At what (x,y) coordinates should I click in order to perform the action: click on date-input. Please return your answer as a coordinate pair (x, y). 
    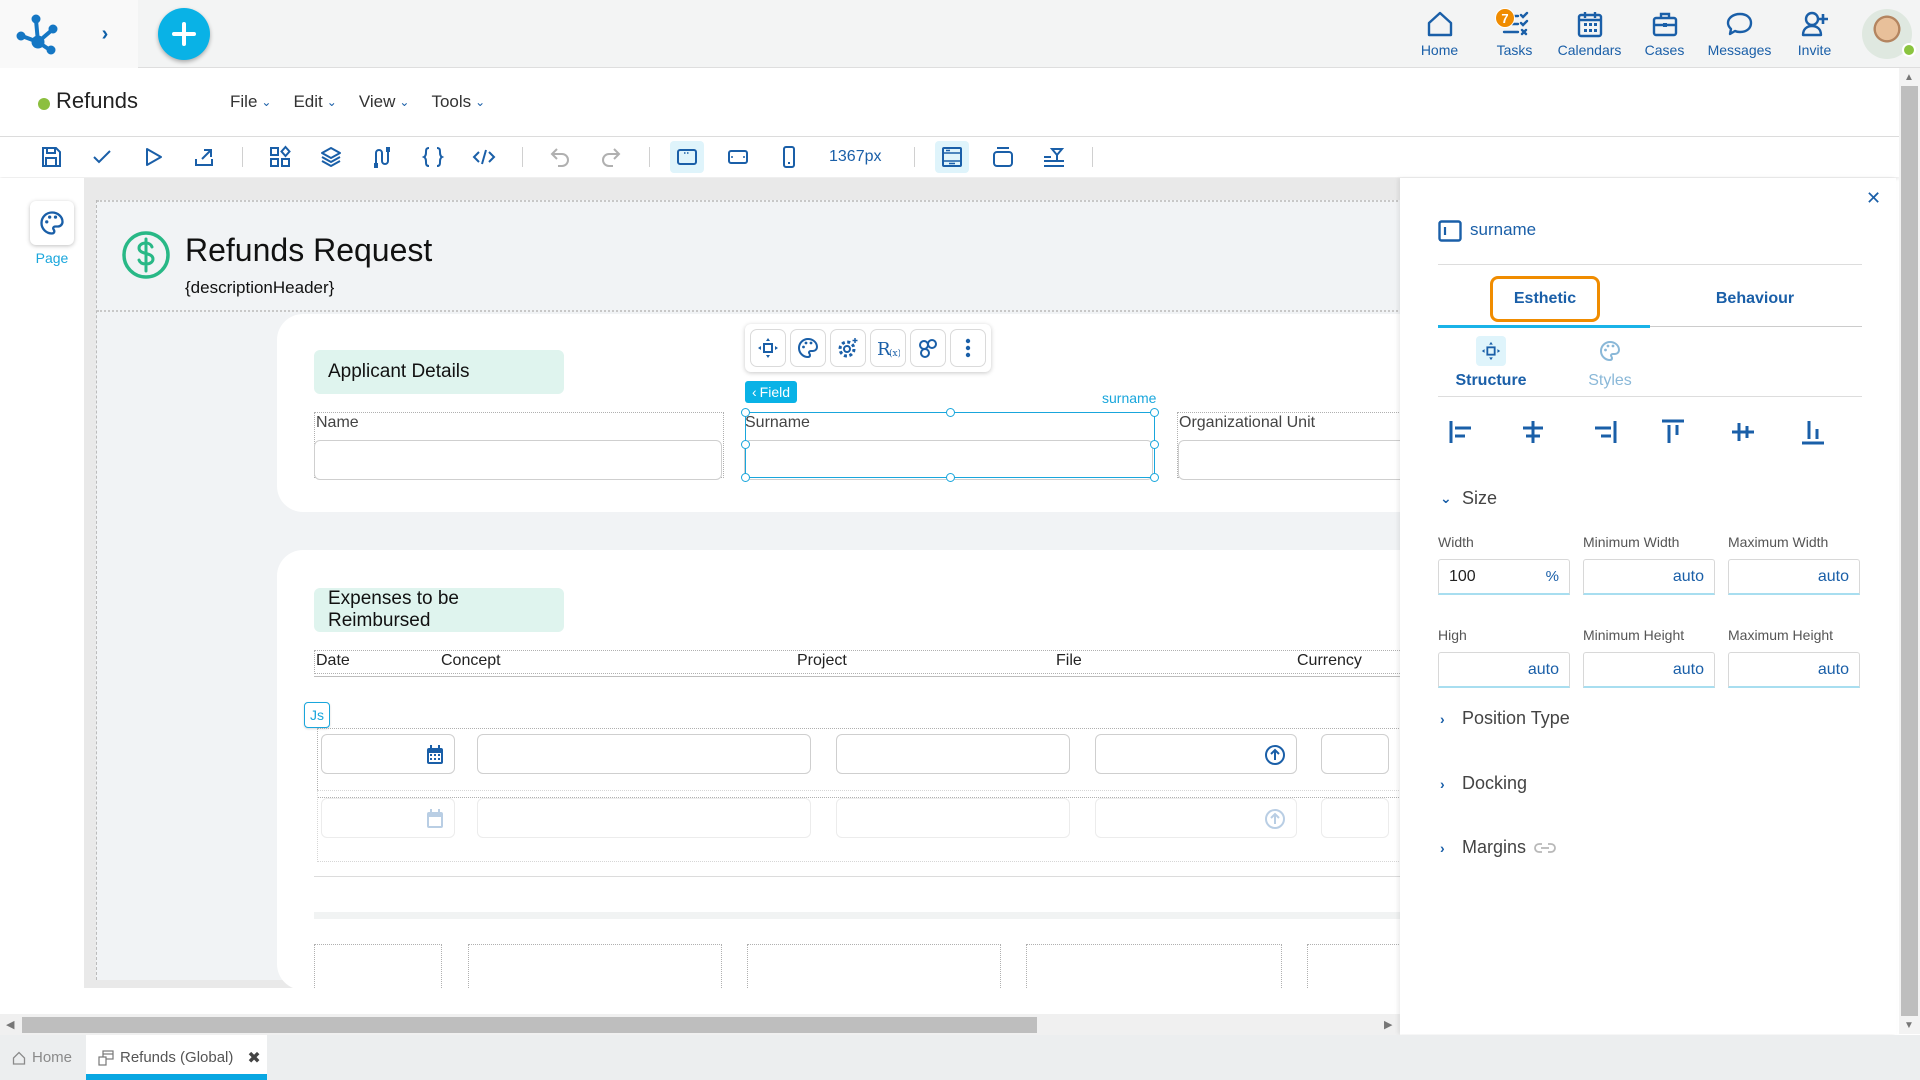
    Looking at the image, I should click on (388, 754).